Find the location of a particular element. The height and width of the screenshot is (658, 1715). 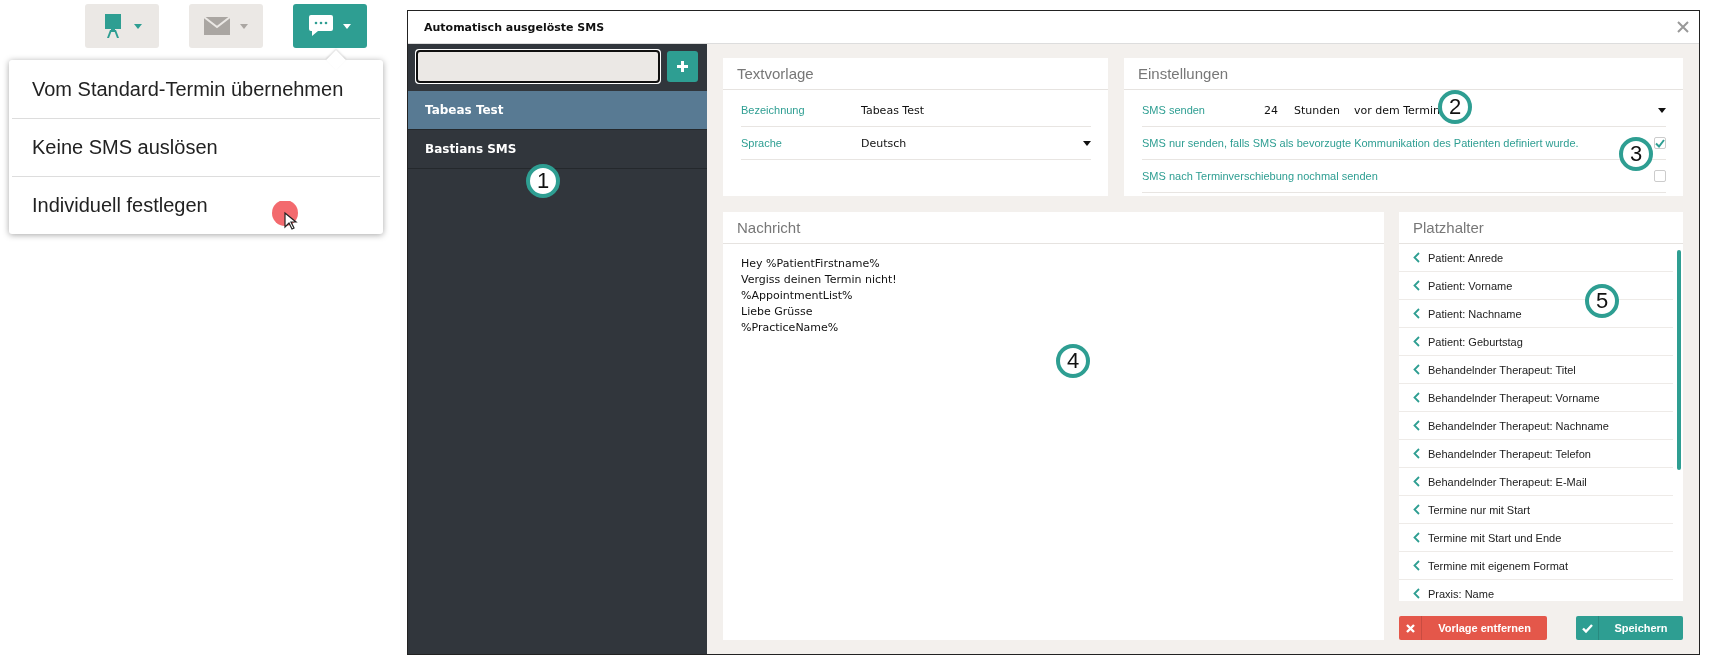

field-value: Tabeas Test is located at coordinates (893, 110).